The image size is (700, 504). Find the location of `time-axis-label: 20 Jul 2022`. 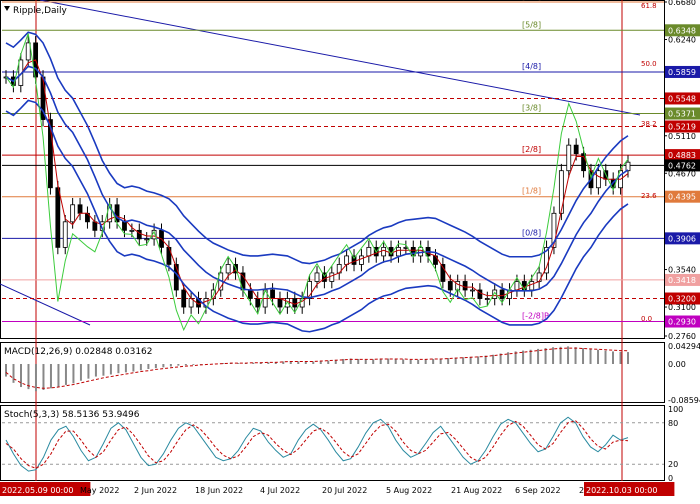

time-axis-label: 20 Jul 2022 is located at coordinates (344, 490).